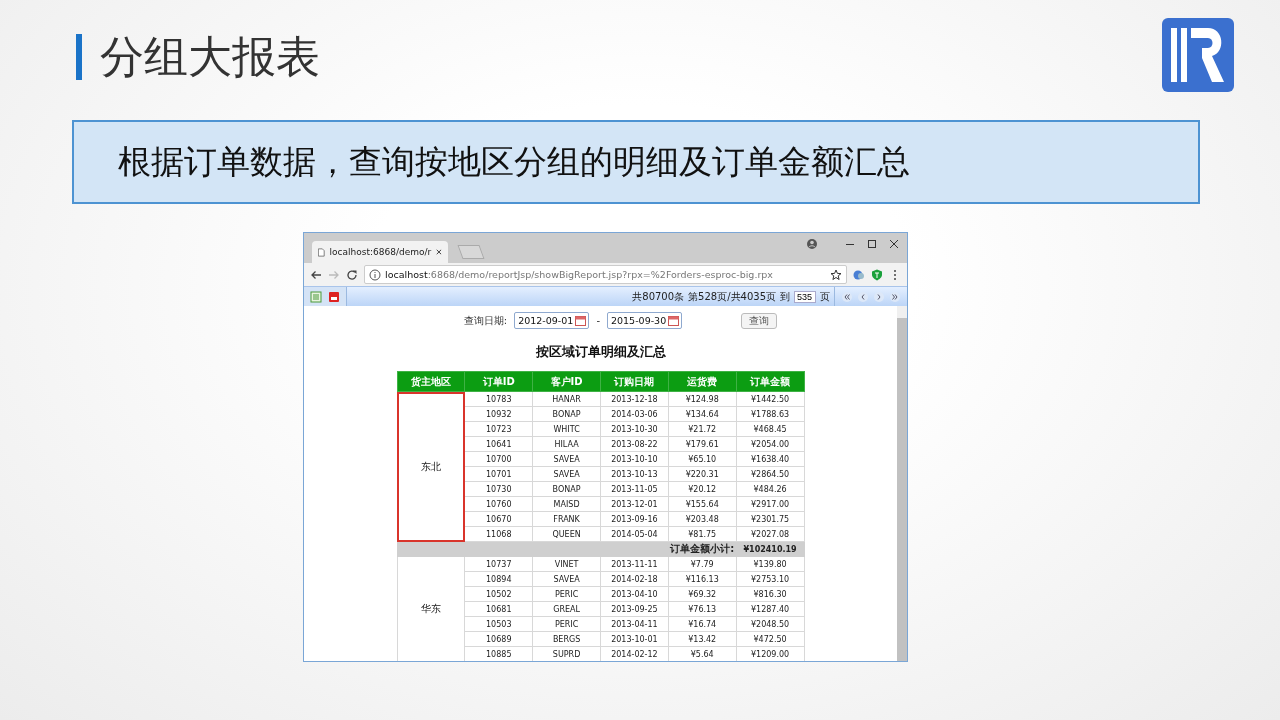  What do you see at coordinates (634, 414) in the screenshot?
I see `table-cell: 2014-03-06` at bounding box center [634, 414].